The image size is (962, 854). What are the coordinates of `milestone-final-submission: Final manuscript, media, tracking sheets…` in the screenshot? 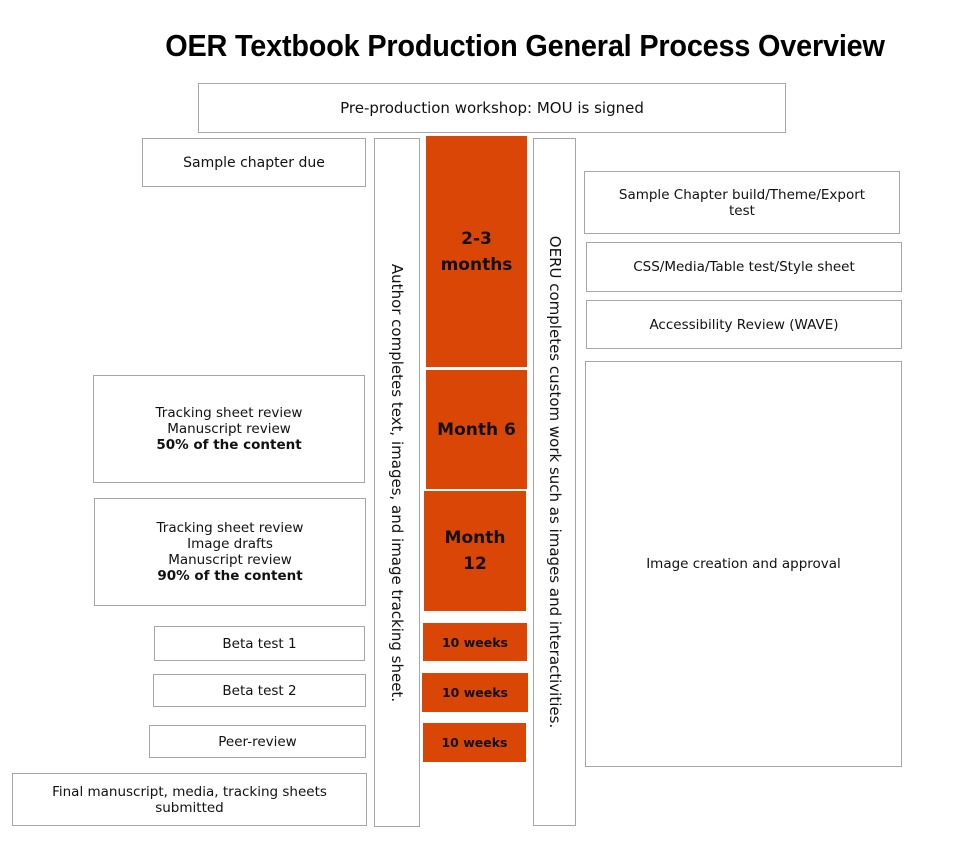 It's located at (189, 799).